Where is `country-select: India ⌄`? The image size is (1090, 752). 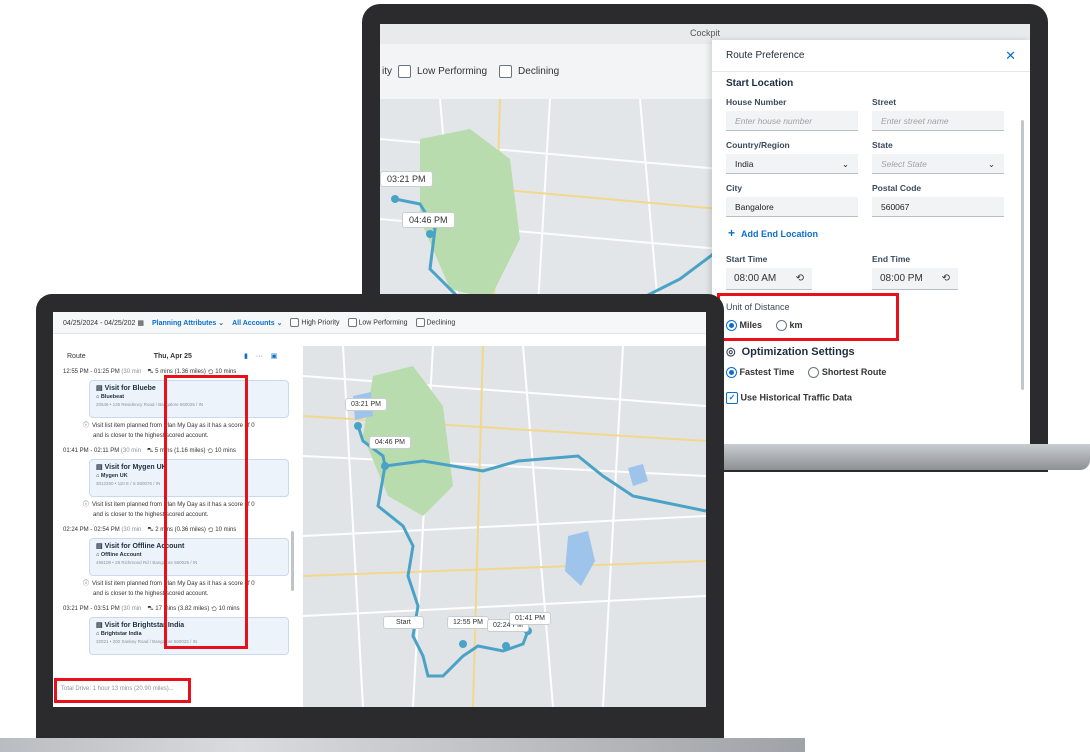 country-select: India ⌄ is located at coordinates (792, 164).